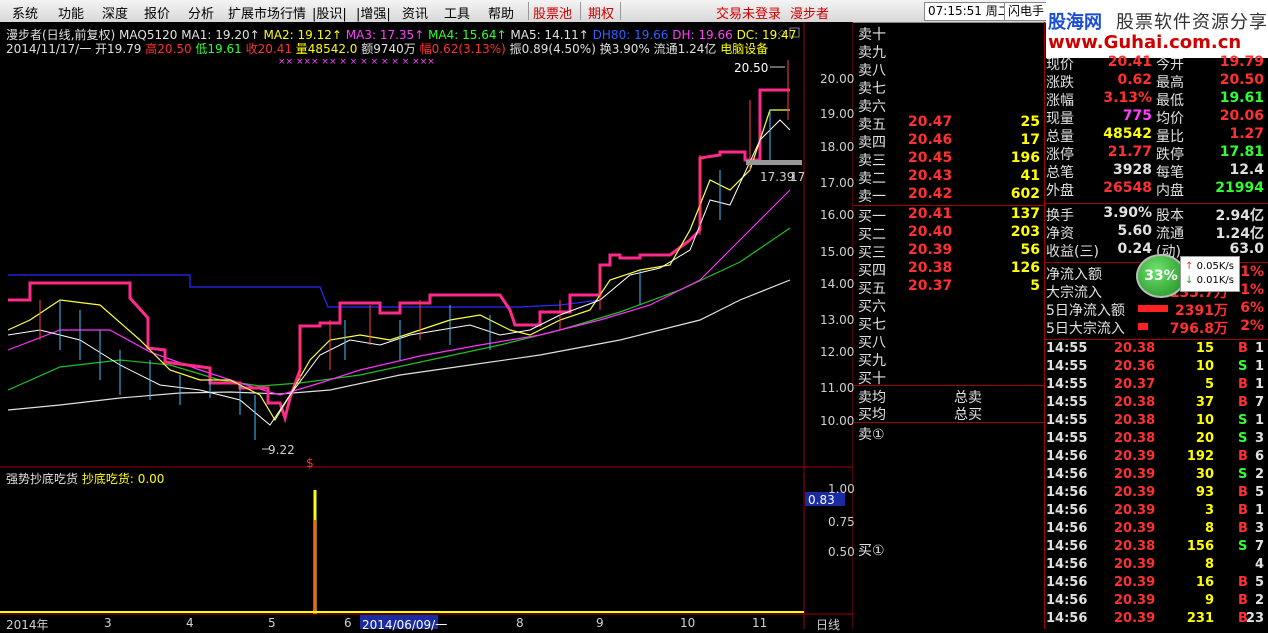 The image size is (1268, 633). Describe the element at coordinates (951, 359) in the screenshot. I see `orderbook-row-buy: 买九` at that location.